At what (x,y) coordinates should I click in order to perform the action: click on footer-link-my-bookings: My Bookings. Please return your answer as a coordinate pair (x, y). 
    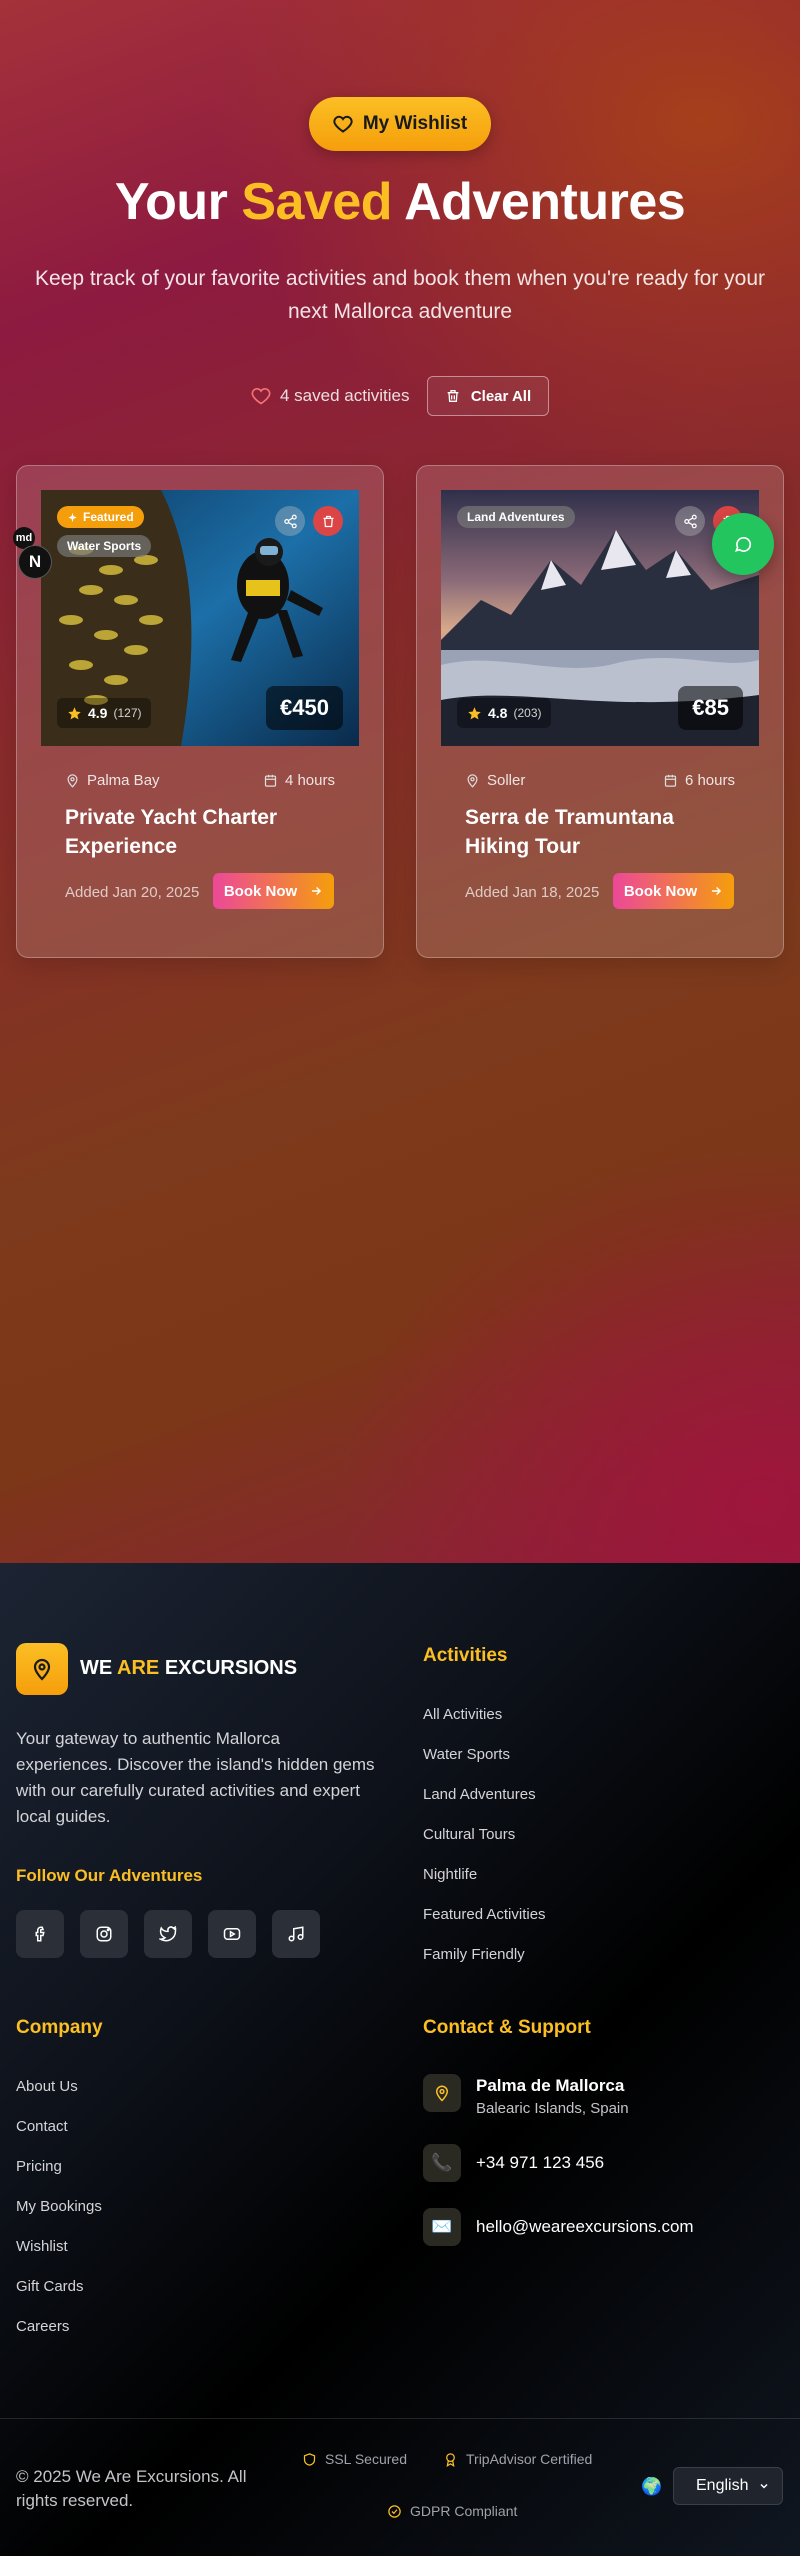
    Looking at the image, I should click on (59, 2206).